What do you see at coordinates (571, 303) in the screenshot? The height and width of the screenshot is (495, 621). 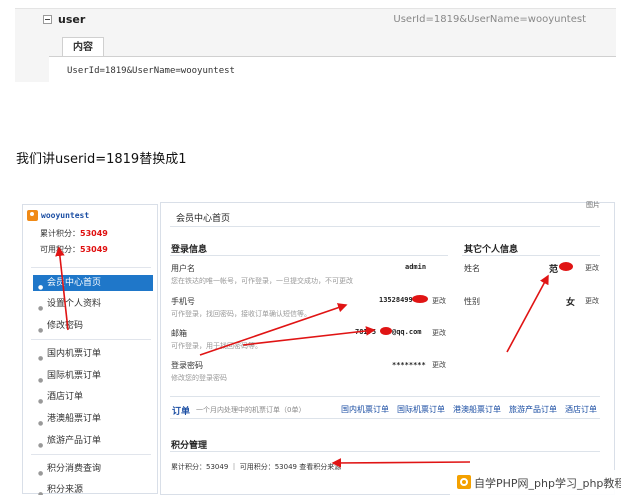 I see `gender-value: 女` at bounding box center [571, 303].